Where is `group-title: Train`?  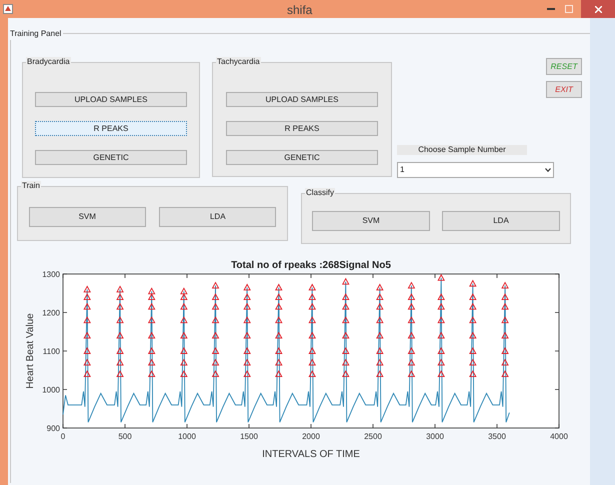
group-title: Train is located at coordinates (31, 186).